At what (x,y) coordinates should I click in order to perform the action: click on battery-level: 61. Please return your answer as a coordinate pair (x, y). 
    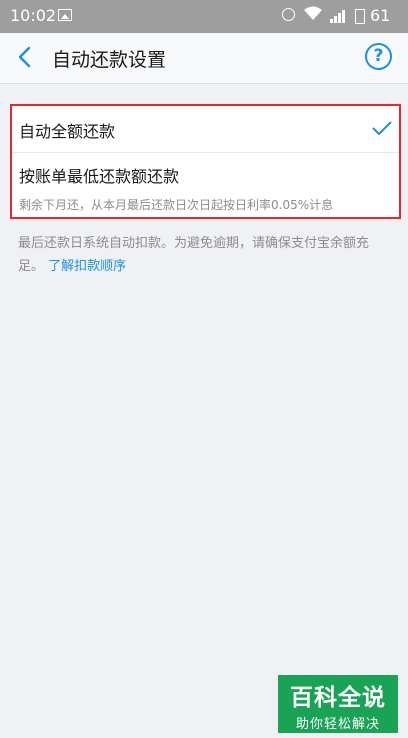
    Looking at the image, I should click on (380, 15).